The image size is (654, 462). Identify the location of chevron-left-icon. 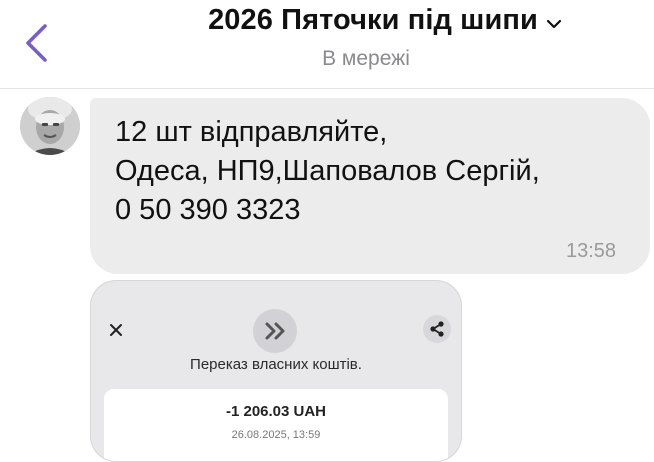
(36, 45).